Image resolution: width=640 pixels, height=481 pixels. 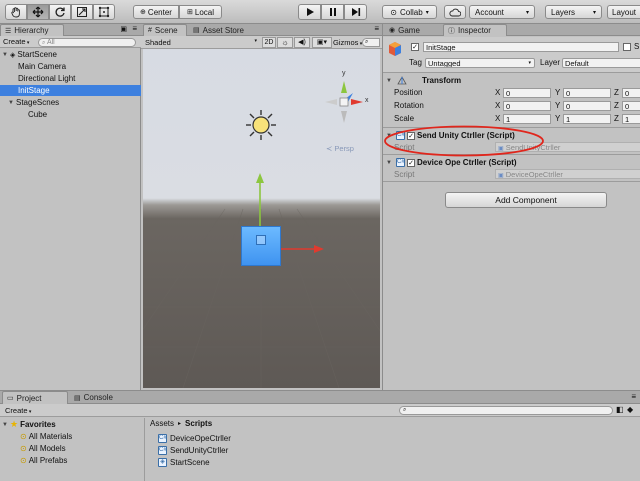 I want to click on sun-icon: ☼, so click(x=285, y=42).